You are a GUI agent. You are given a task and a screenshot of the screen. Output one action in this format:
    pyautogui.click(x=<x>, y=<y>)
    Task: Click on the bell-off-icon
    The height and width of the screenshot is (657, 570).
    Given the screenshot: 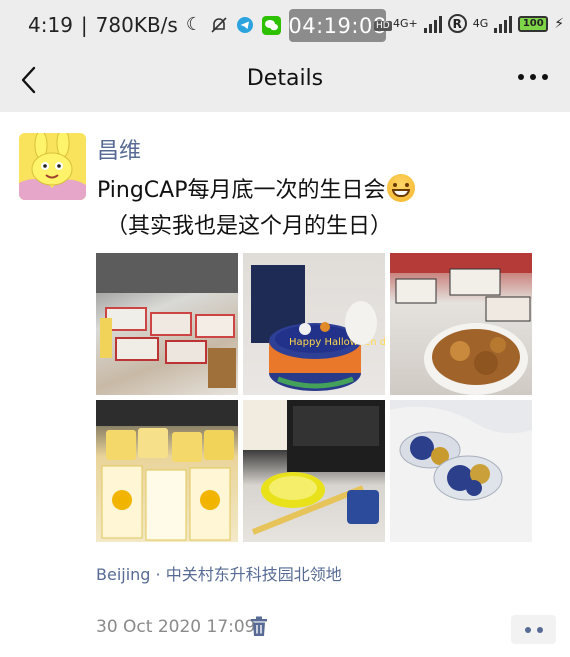 What is the action you would take?
    pyautogui.click(x=219, y=25)
    